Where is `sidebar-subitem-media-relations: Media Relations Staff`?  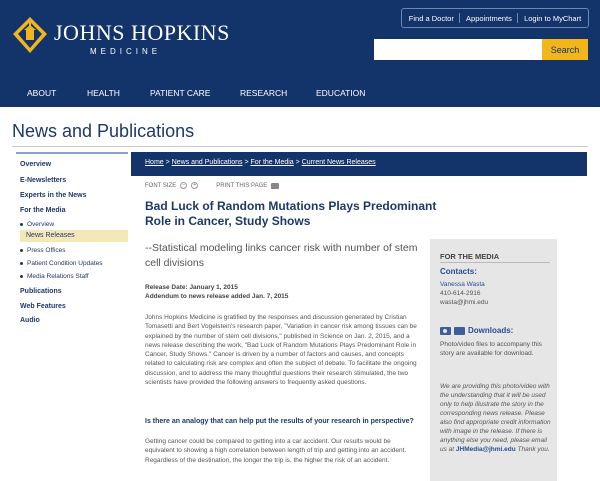 sidebar-subitem-media-relations: Media Relations Staff is located at coordinates (54, 276).